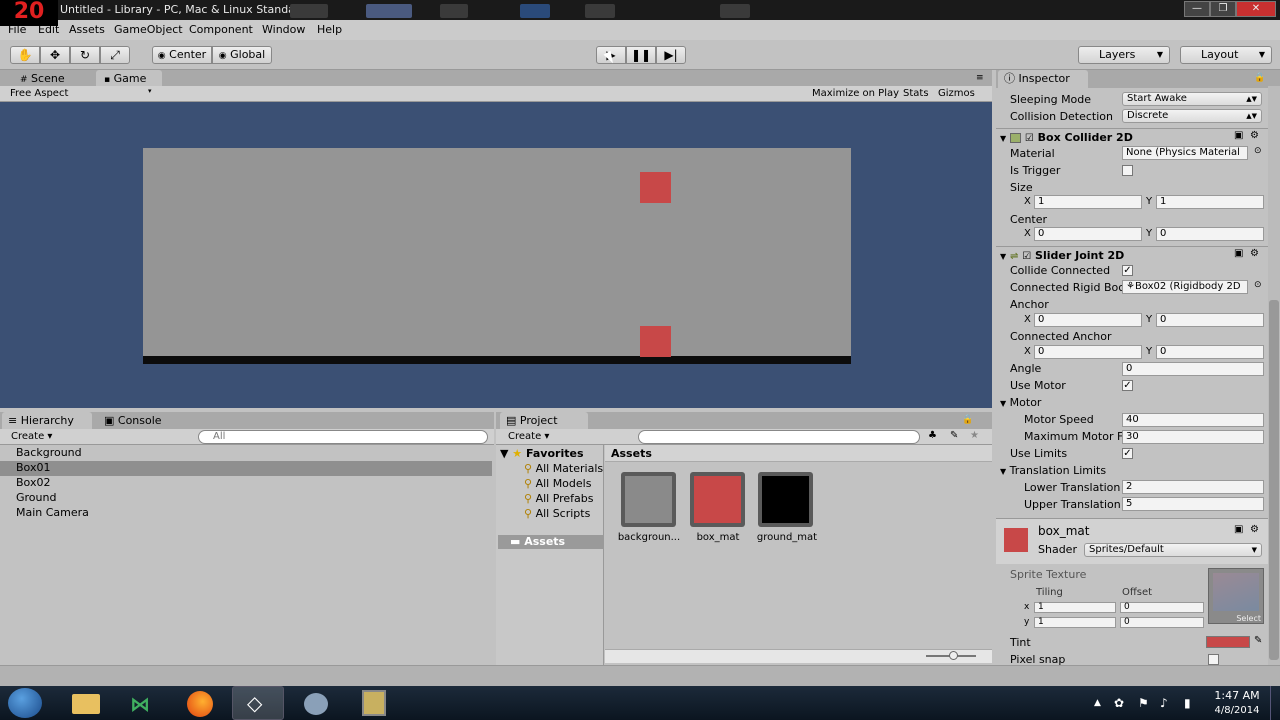 This screenshot has height=720, width=1280. I want to click on offset-x-field: 0, so click(1162, 607).